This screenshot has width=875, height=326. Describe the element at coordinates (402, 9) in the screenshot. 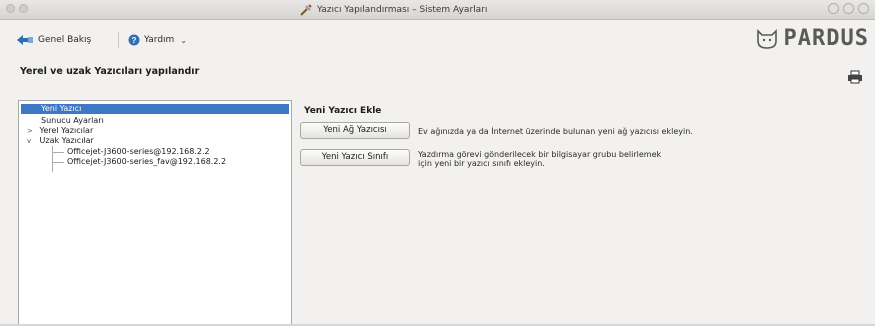

I see `window-title: Yazıcı Yapılandırması – Sistem Ayarları` at that location.